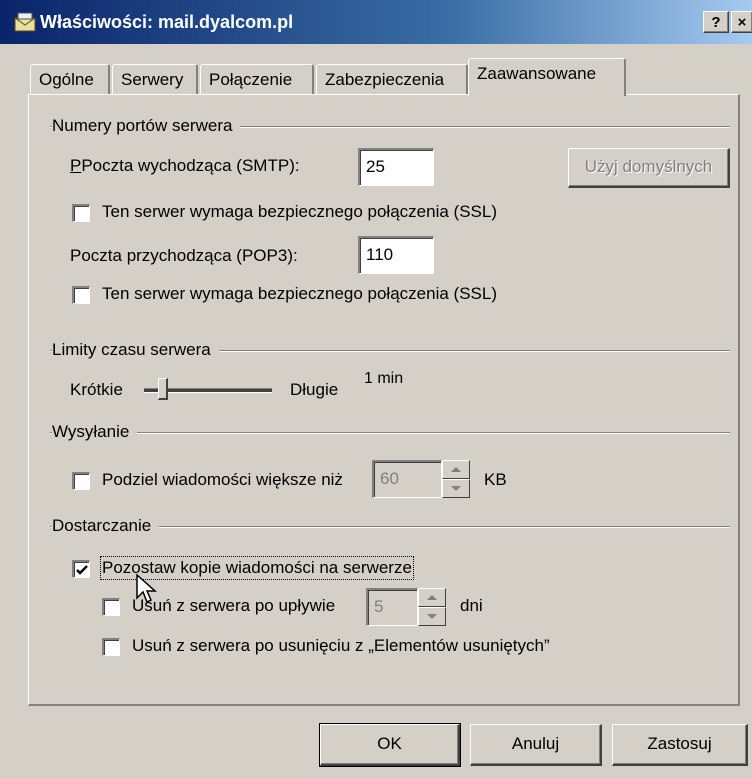  I want to click on tab-security: Zabezpieczenia, so click(392, 79).